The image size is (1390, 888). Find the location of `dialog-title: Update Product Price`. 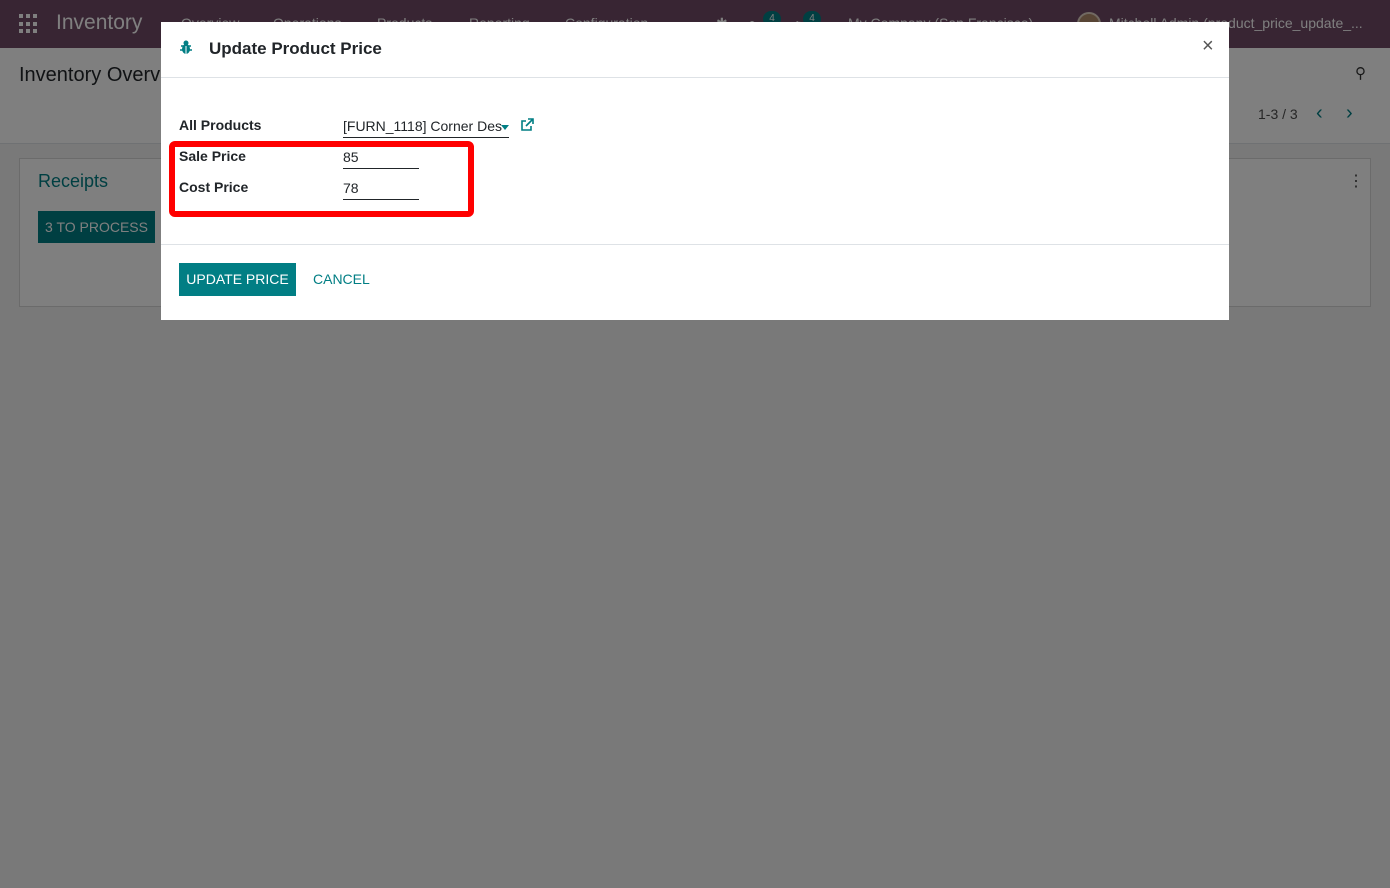

dialog-title: Update Product Price is located at coordinates (295, 48).